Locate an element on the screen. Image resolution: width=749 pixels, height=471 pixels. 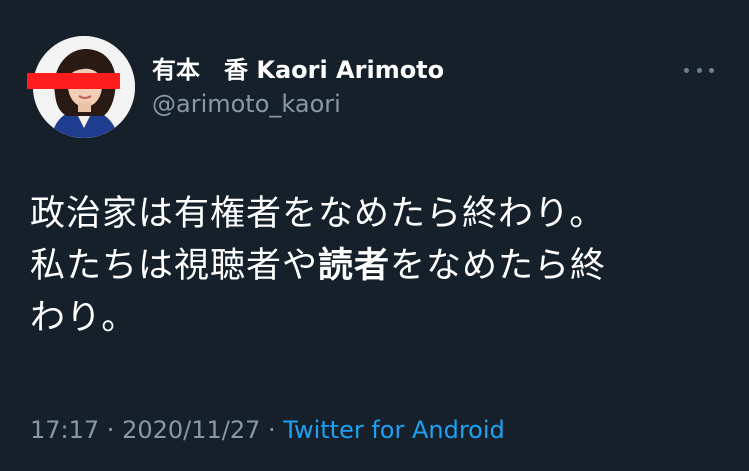
censor-bar is located at coordinates (73, 81).